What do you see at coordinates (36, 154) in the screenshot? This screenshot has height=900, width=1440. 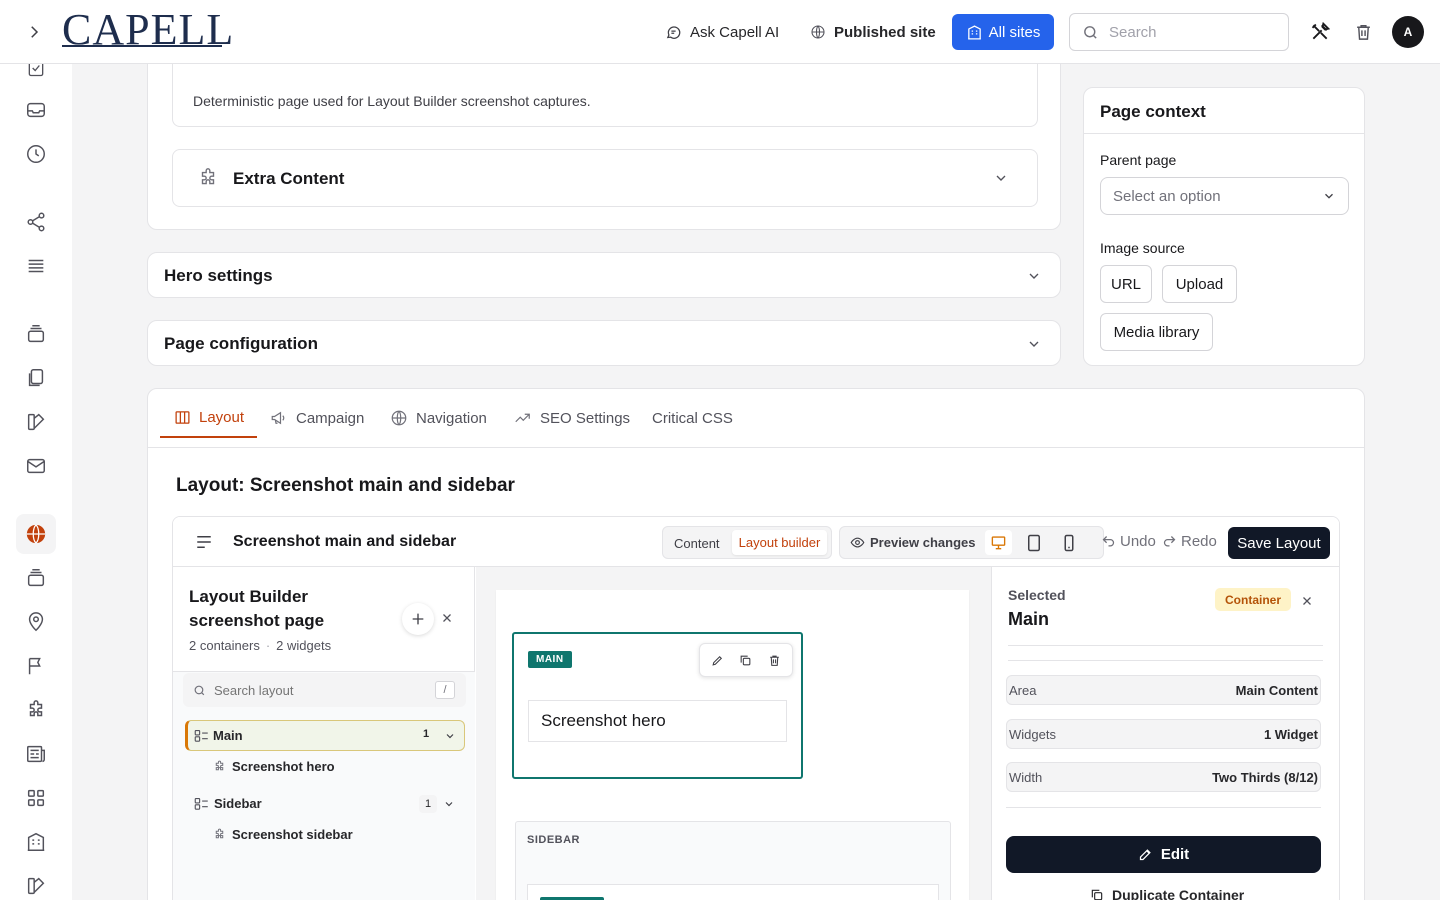 I see `clock-icon` at bounding box center [36, 154].